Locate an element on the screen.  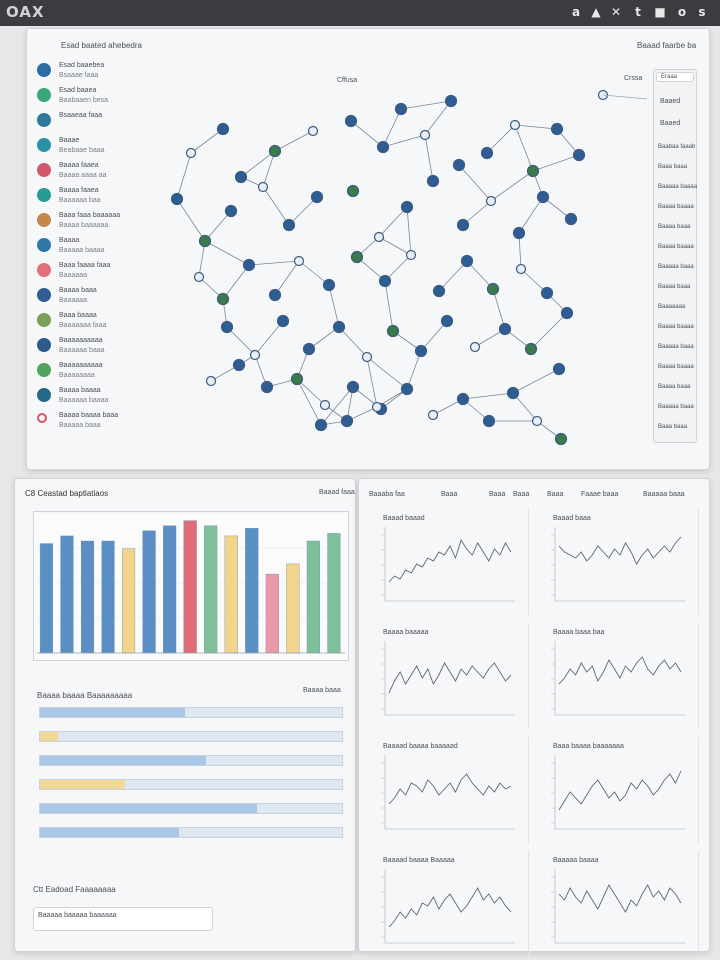
right-panel-entry: Baaa baaa is located at coordinates (672, 167).